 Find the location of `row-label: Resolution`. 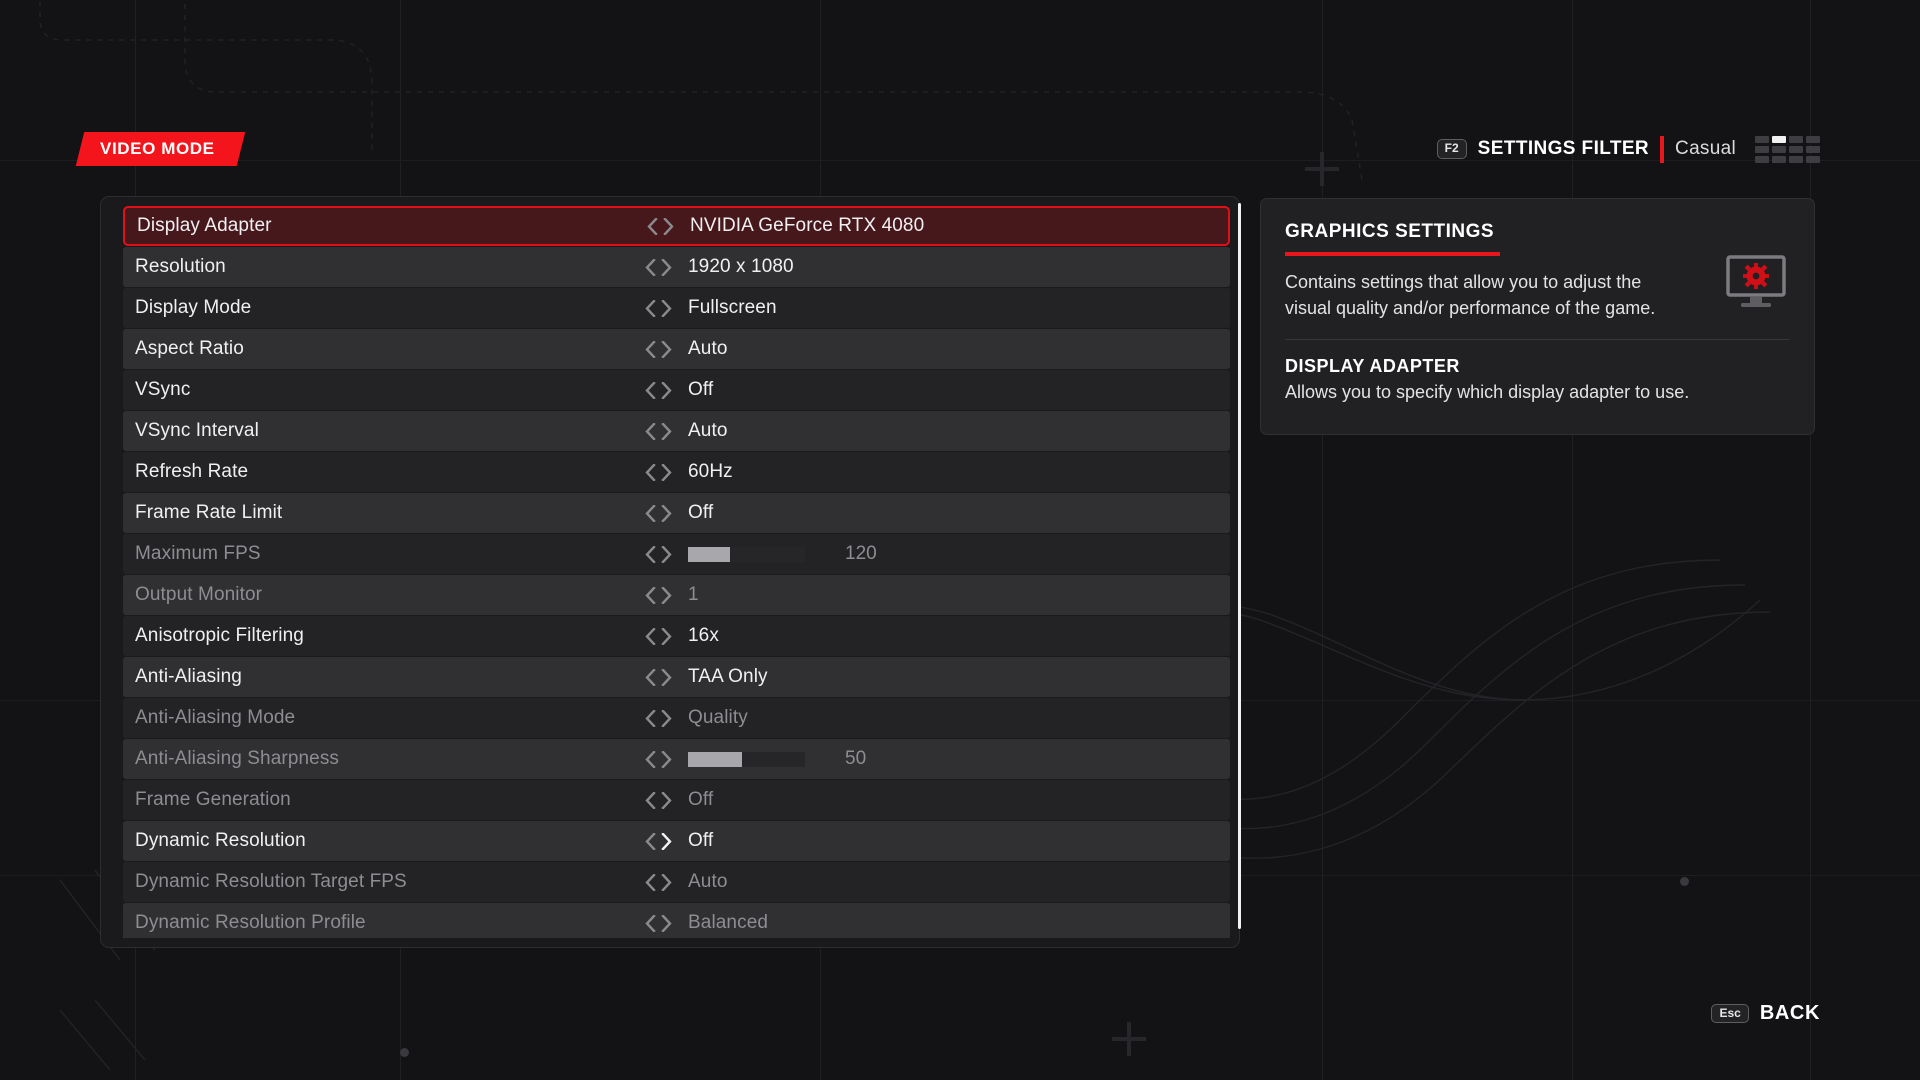

row-label: Resolution is located at coordinates (180, 266).